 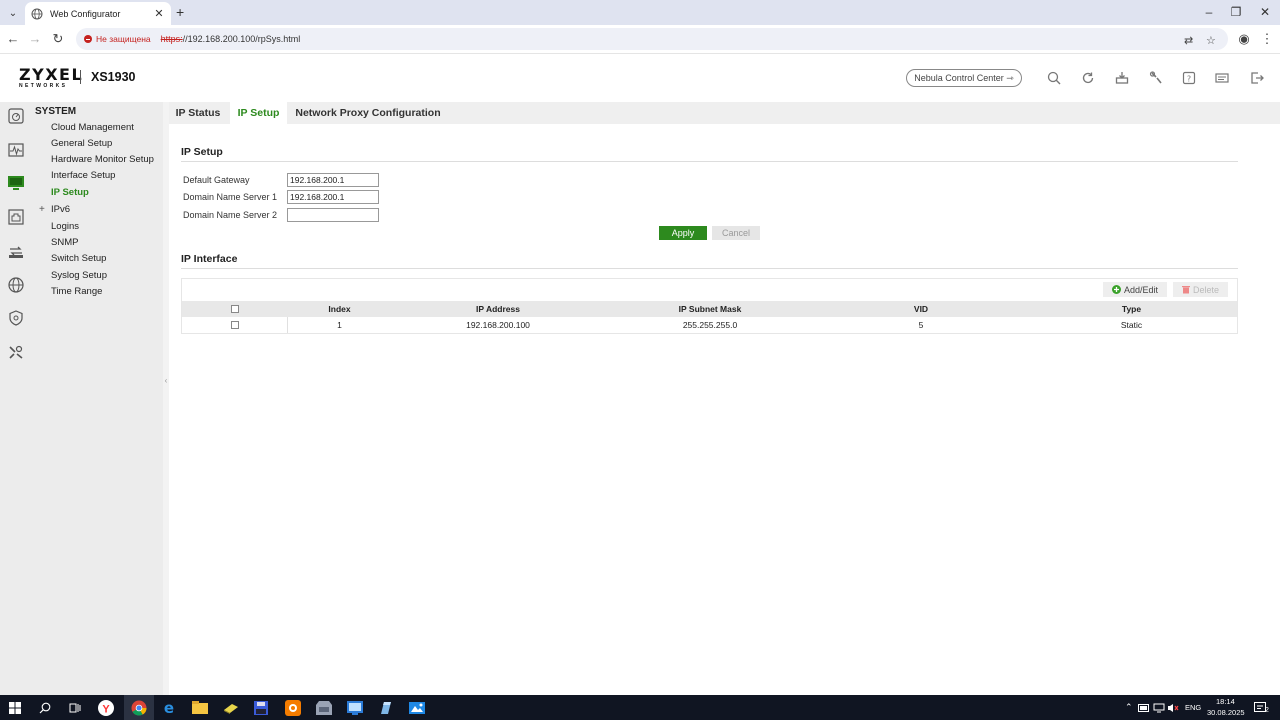 What do you see at coordinates (200, 708) in the screenshot?
I see `file-explorer-icon` at bounding box center [200, 708].